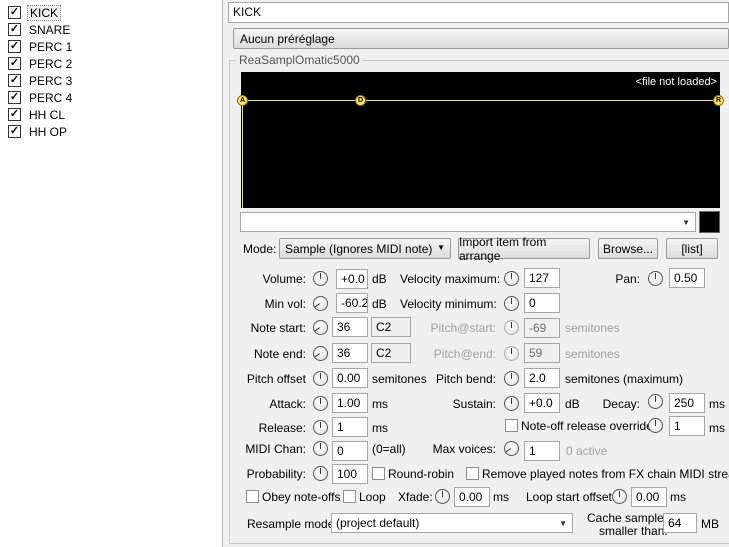 The height and width of the screenshot is (547, 729). I want to click on fx-item-perc-3: ✓ PERC 3, so click(41, 80).